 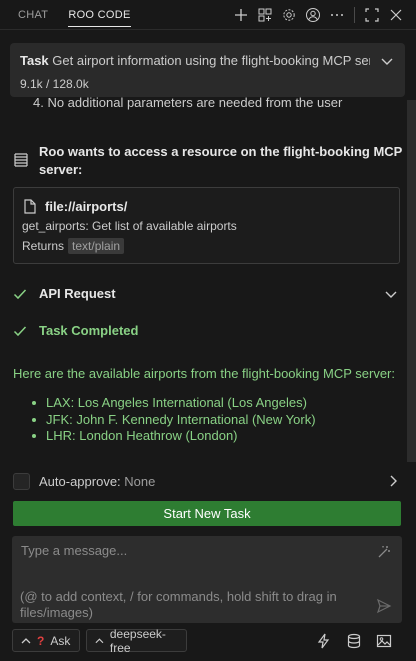 What do you see at coordinates (41, 640) in the screenshot?
I see `question-icon: ?` at bounding box center [41, 640].